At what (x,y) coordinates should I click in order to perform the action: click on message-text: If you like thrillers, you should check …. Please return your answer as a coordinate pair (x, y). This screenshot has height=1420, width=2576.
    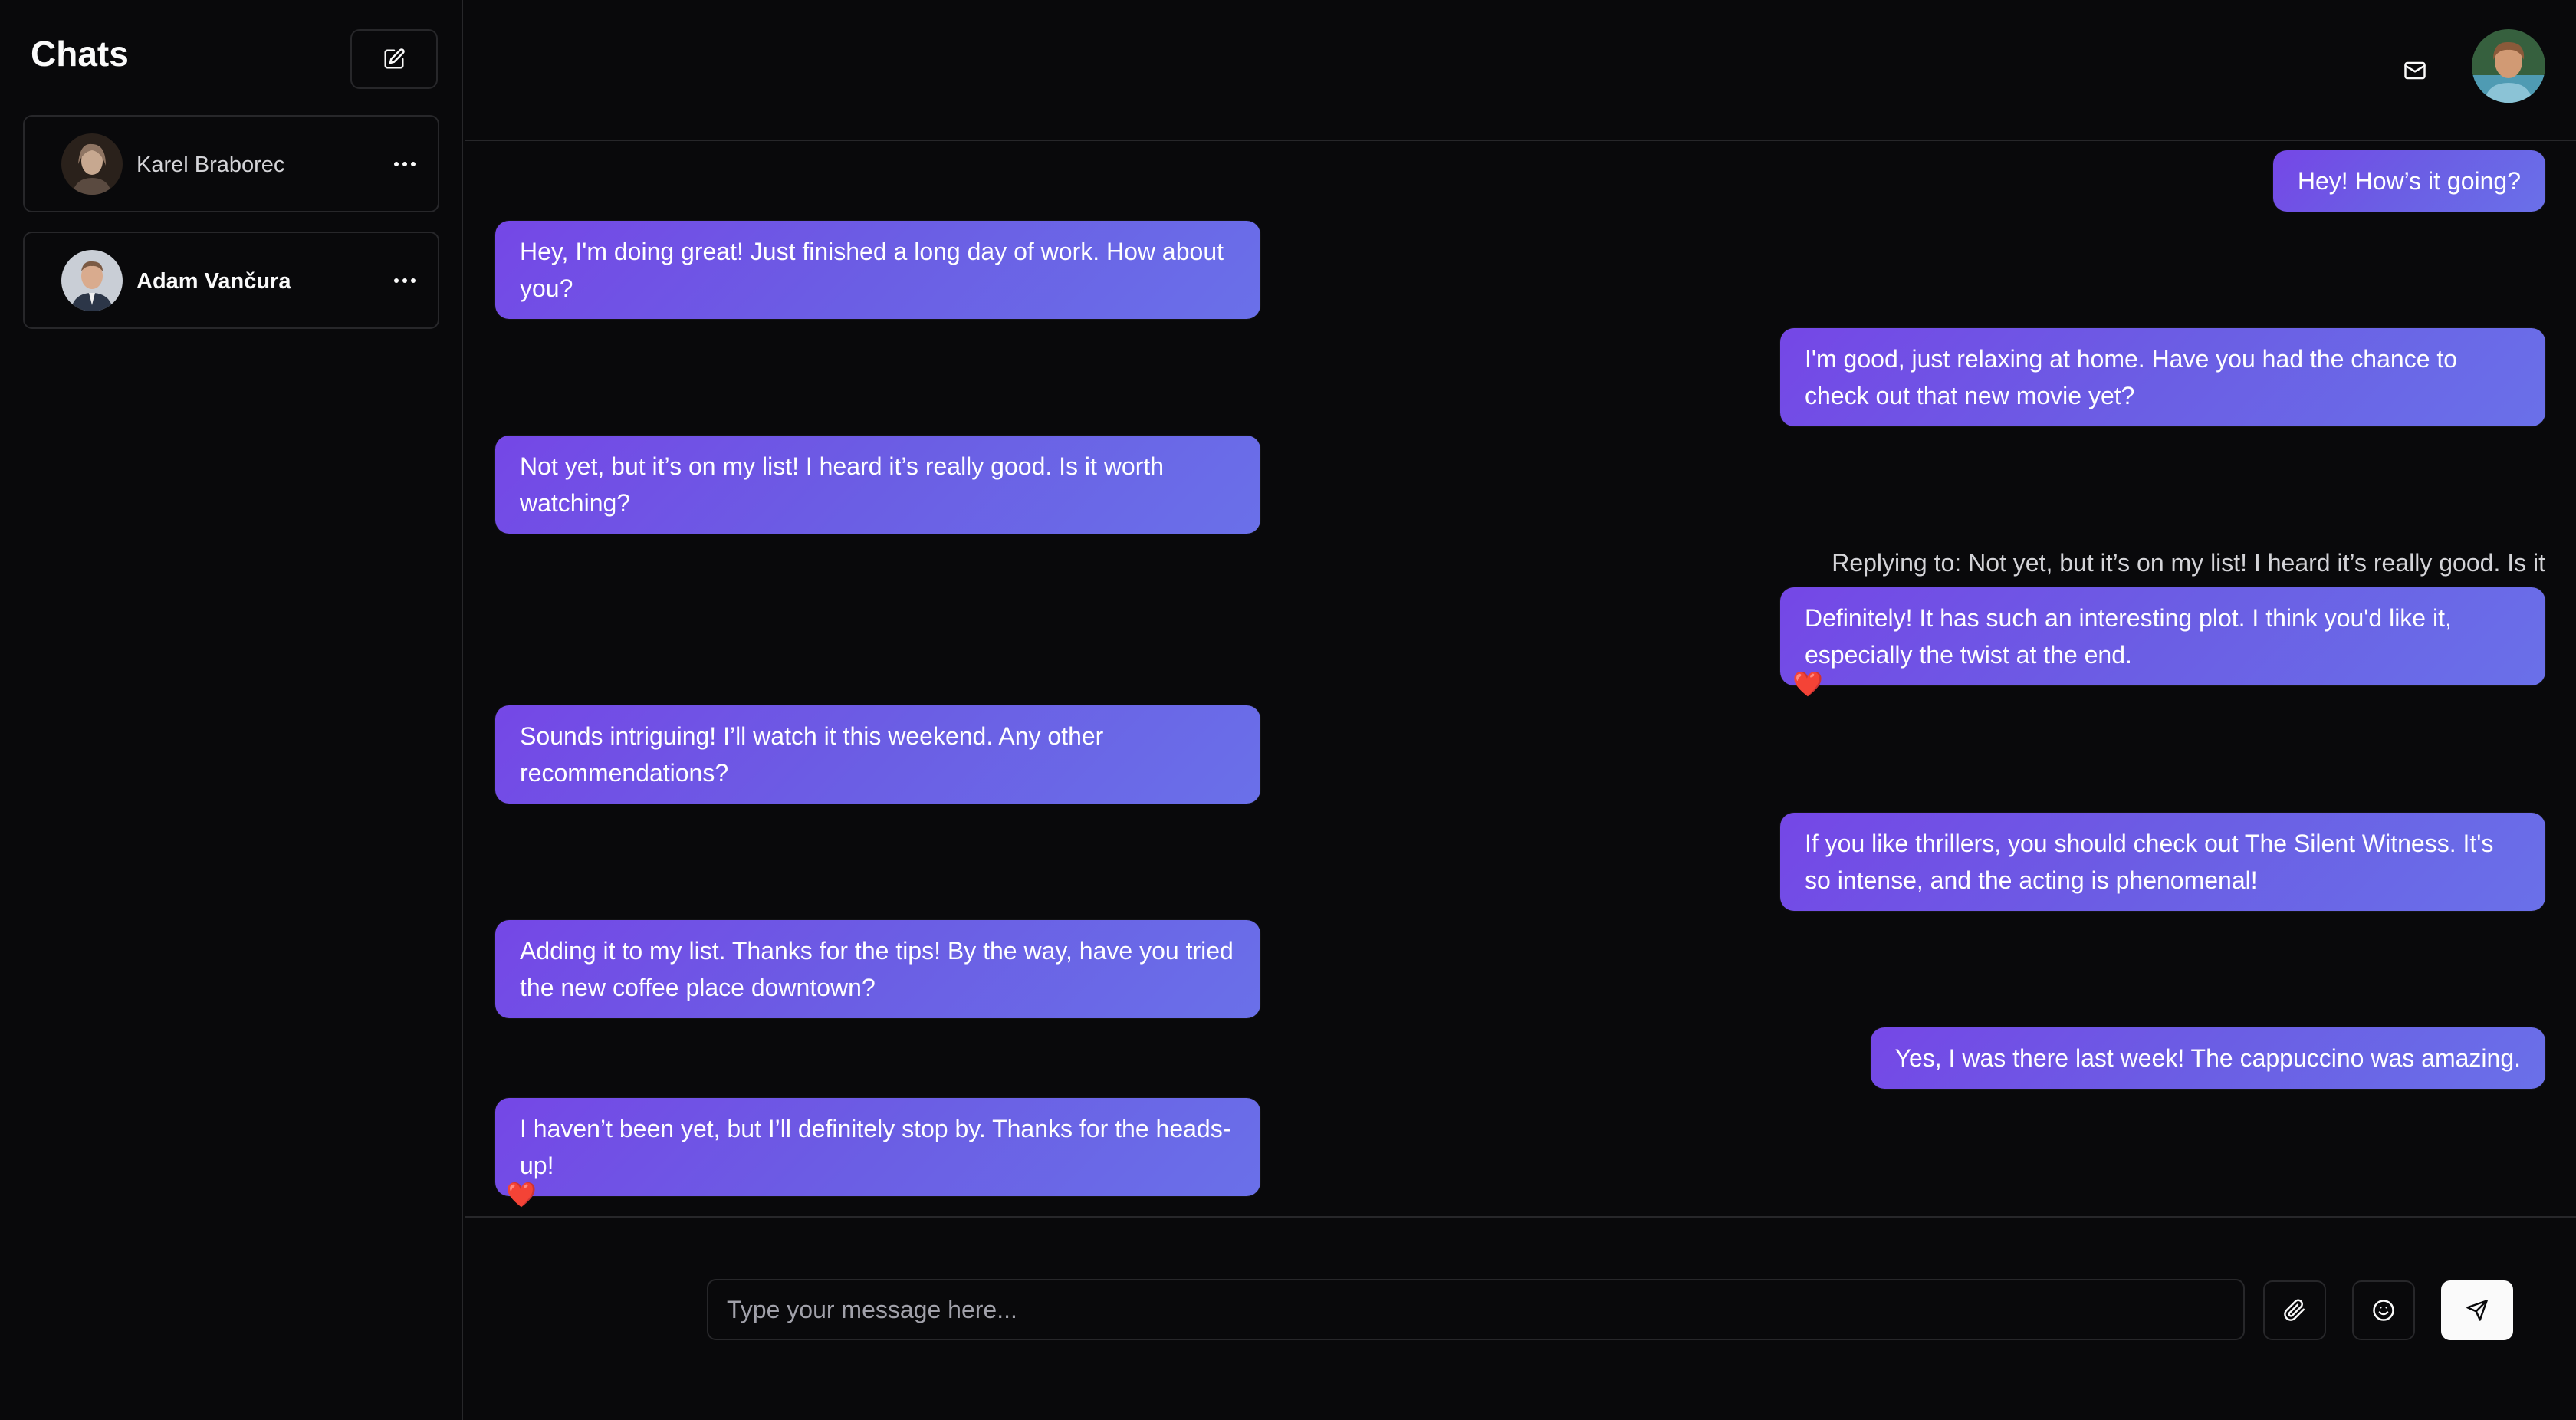
    Looking at the image, I should click on (2149, 862).